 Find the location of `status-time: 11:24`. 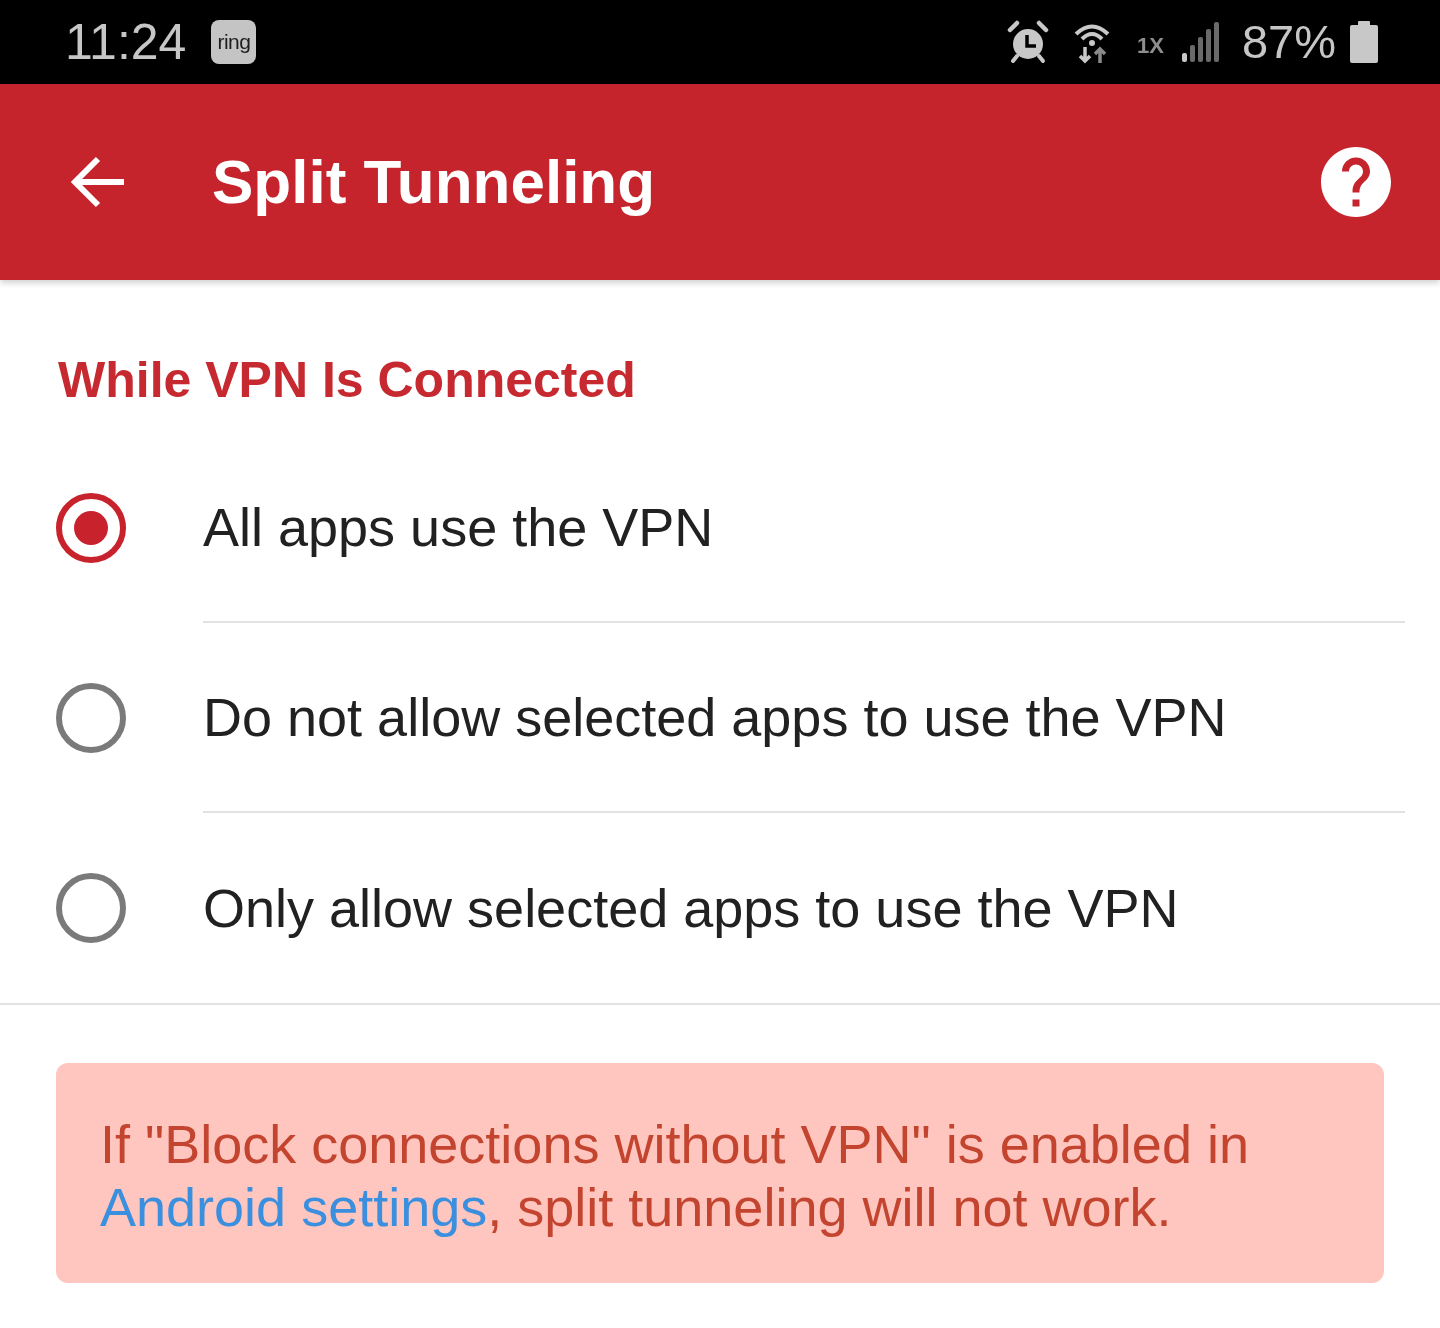

status-time: 11:24 is located at coordinates (126, 42).